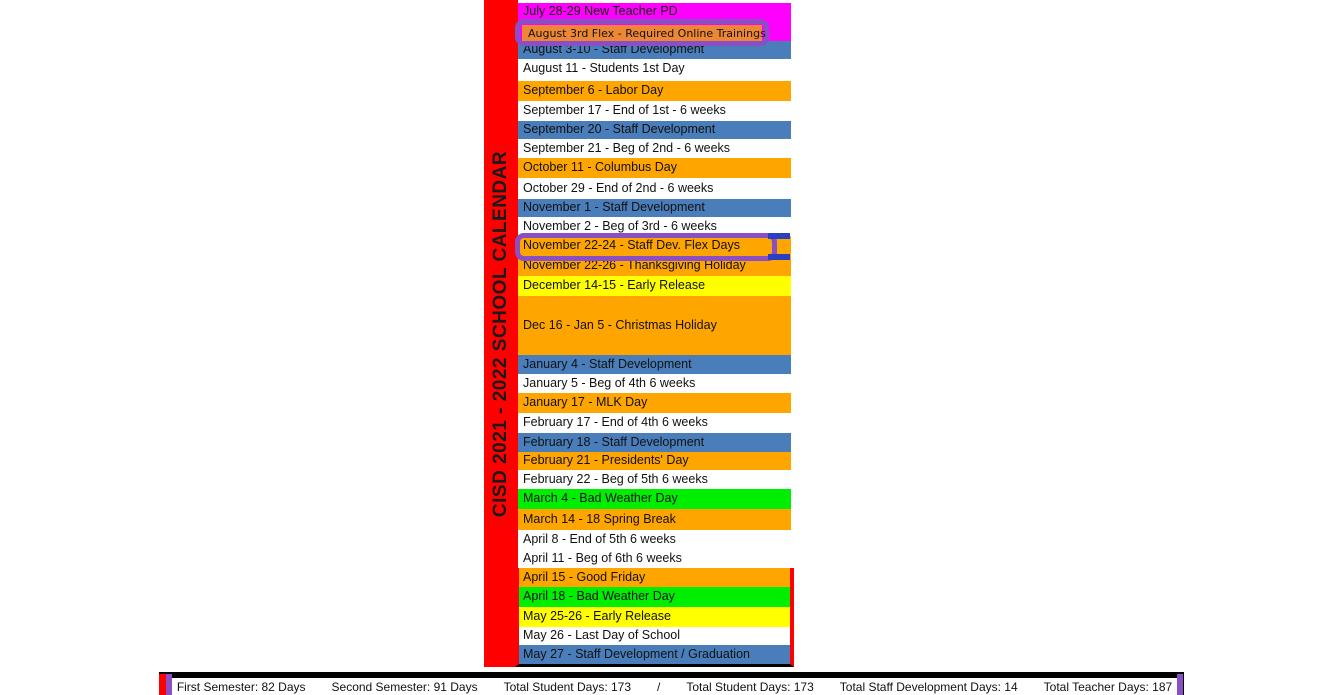 This screenshot has height=695, width=1333. What do you see at coordinates (599, 518) in the screenshot?
I see `calendar-row-label: March 14 - 18 Spring Break` at bounding box center [599, 518].